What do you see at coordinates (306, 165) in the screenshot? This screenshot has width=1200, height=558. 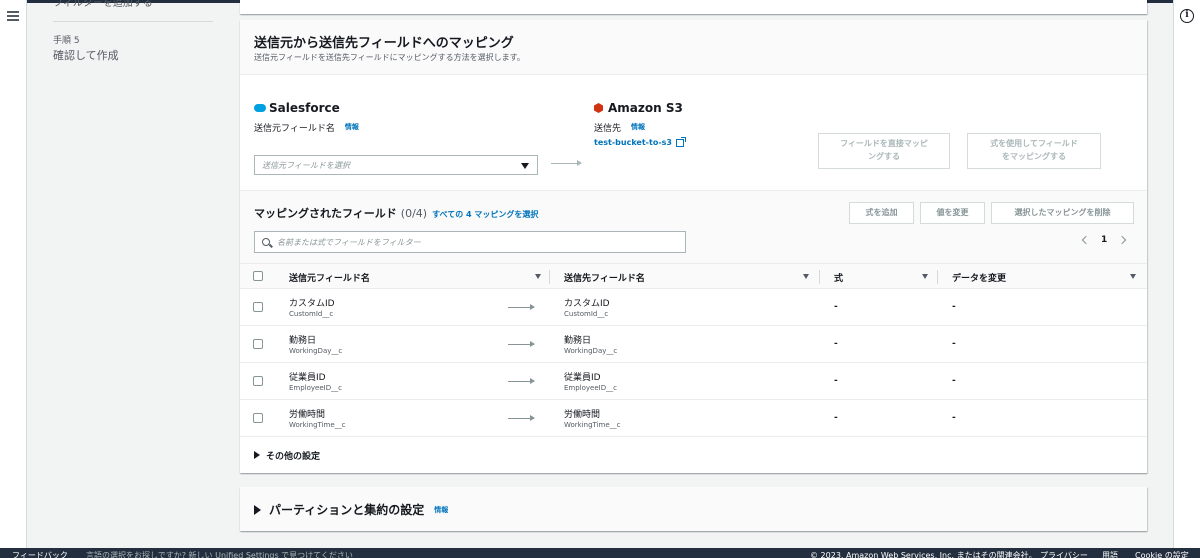 I see `source-field-placeholder: 送信元フィールドを選択` at bounding box center [306, 165].